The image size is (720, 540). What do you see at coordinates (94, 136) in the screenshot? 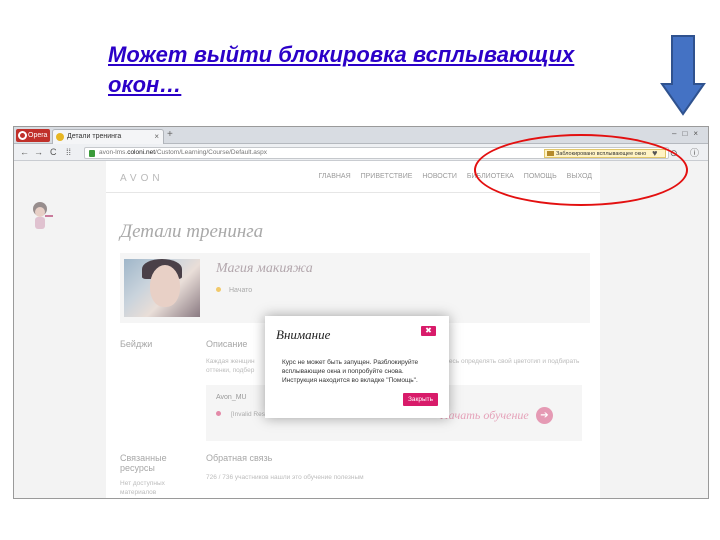
I see `tab-title: Детали тренинга` at bounding box center [94, 136].